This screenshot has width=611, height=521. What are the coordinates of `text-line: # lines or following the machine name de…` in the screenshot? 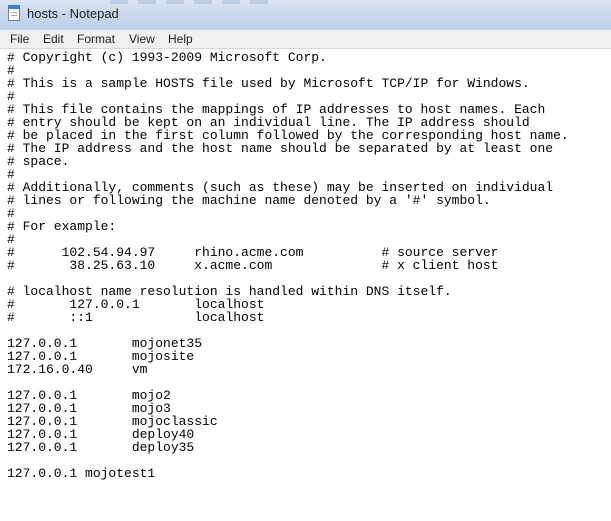 It's located at (249, 200).